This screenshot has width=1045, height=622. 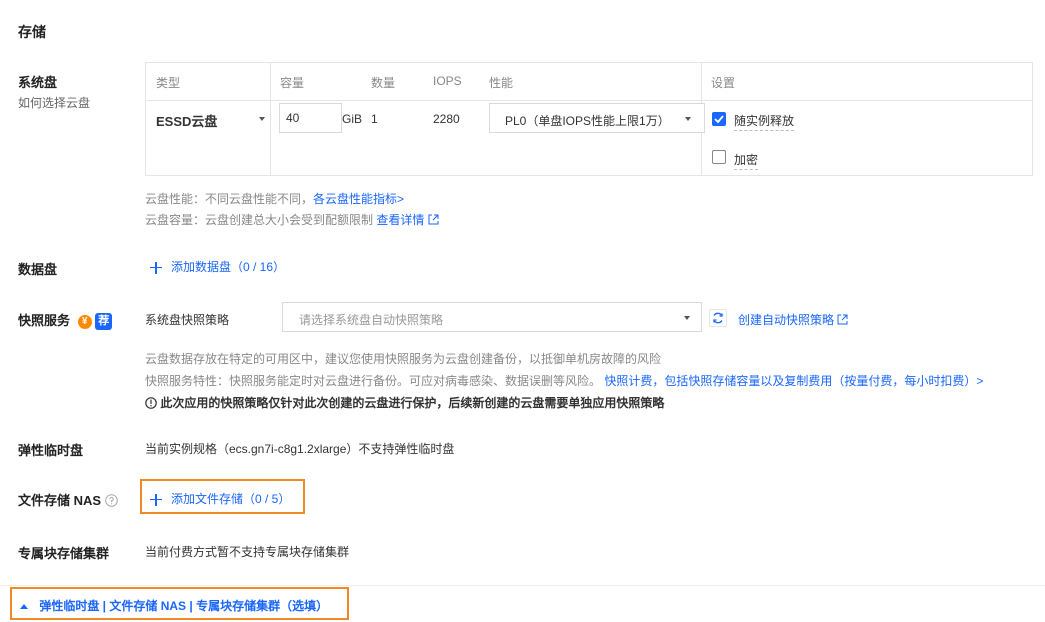 I want to click on snapshot-policy-label: 系统盘快照策略, so click(x=187, y=320).